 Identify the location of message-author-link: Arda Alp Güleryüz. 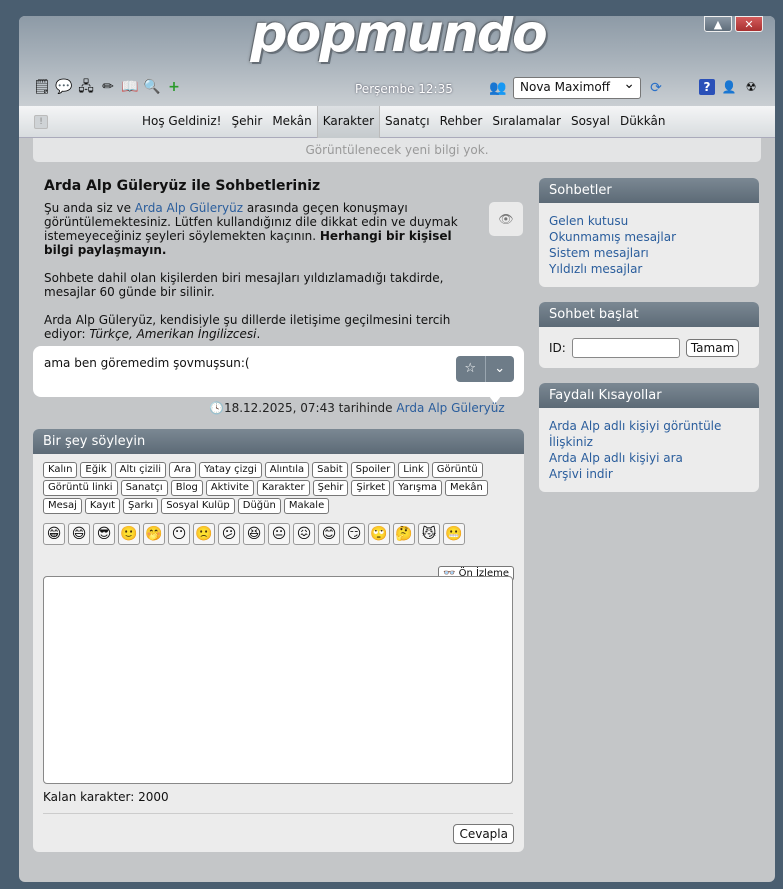
(450, 408).